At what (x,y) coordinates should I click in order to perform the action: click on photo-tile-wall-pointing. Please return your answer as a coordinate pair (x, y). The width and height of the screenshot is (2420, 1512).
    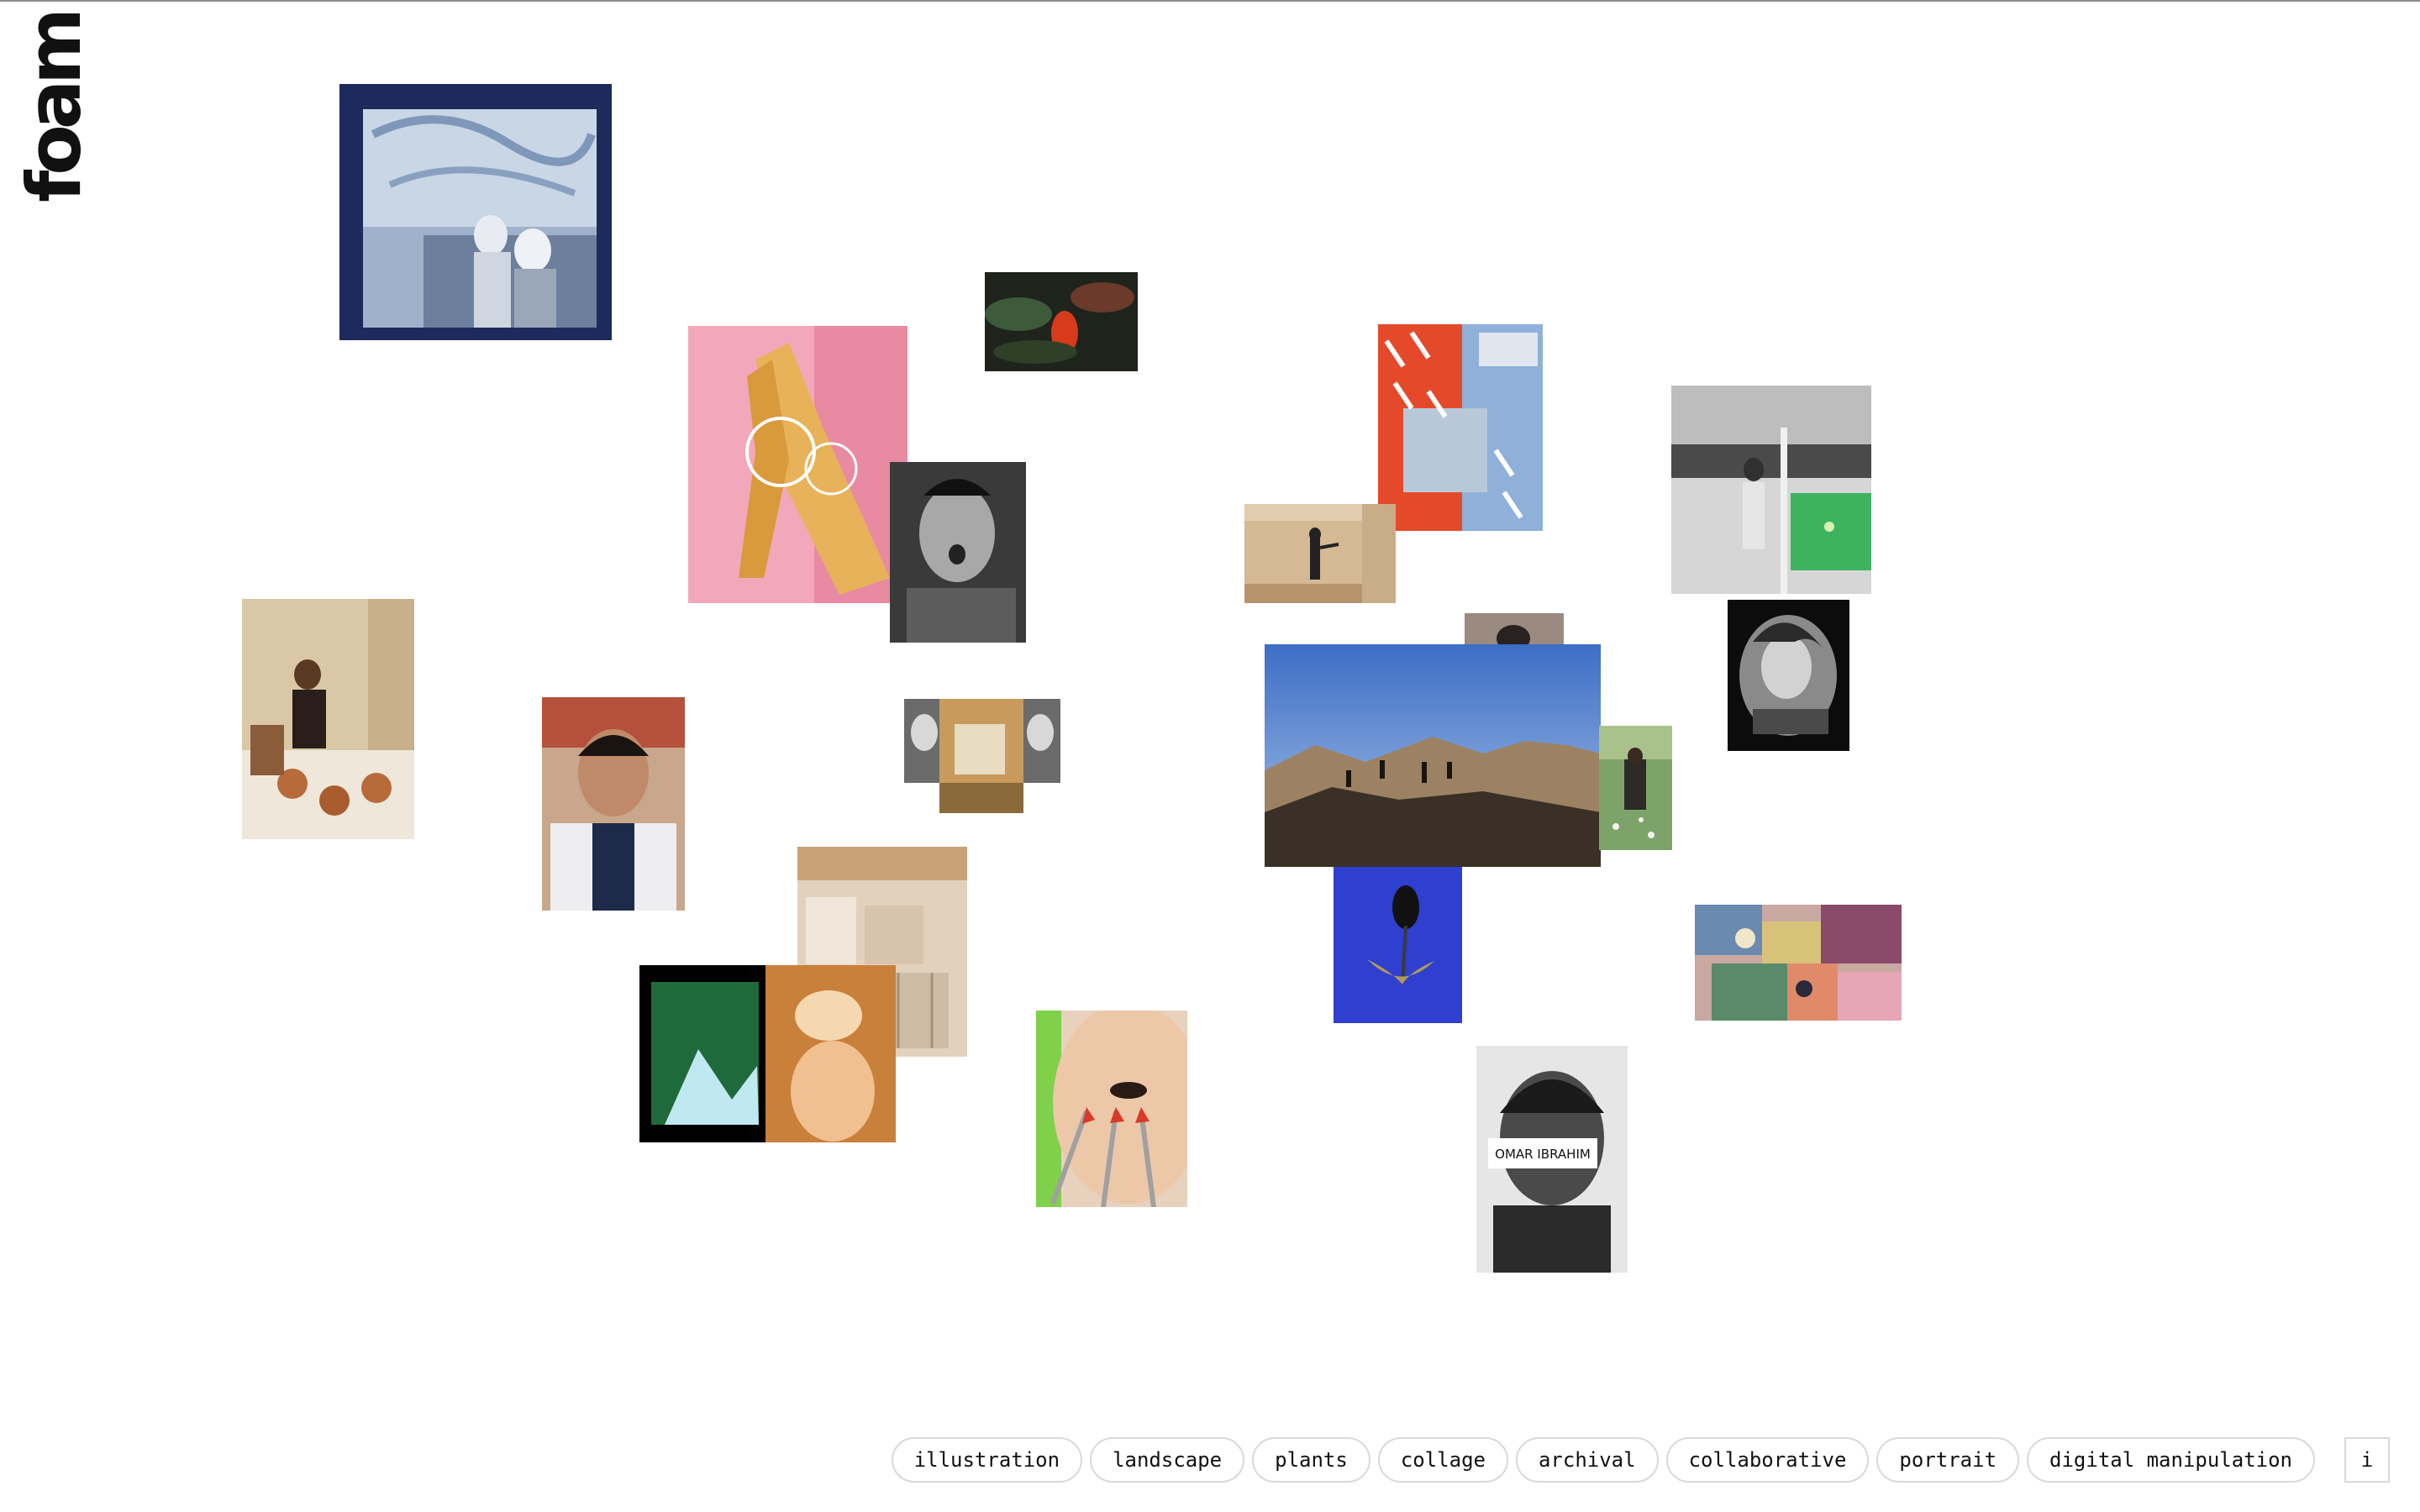
    Looking at the image, I should click on (1320, 553).